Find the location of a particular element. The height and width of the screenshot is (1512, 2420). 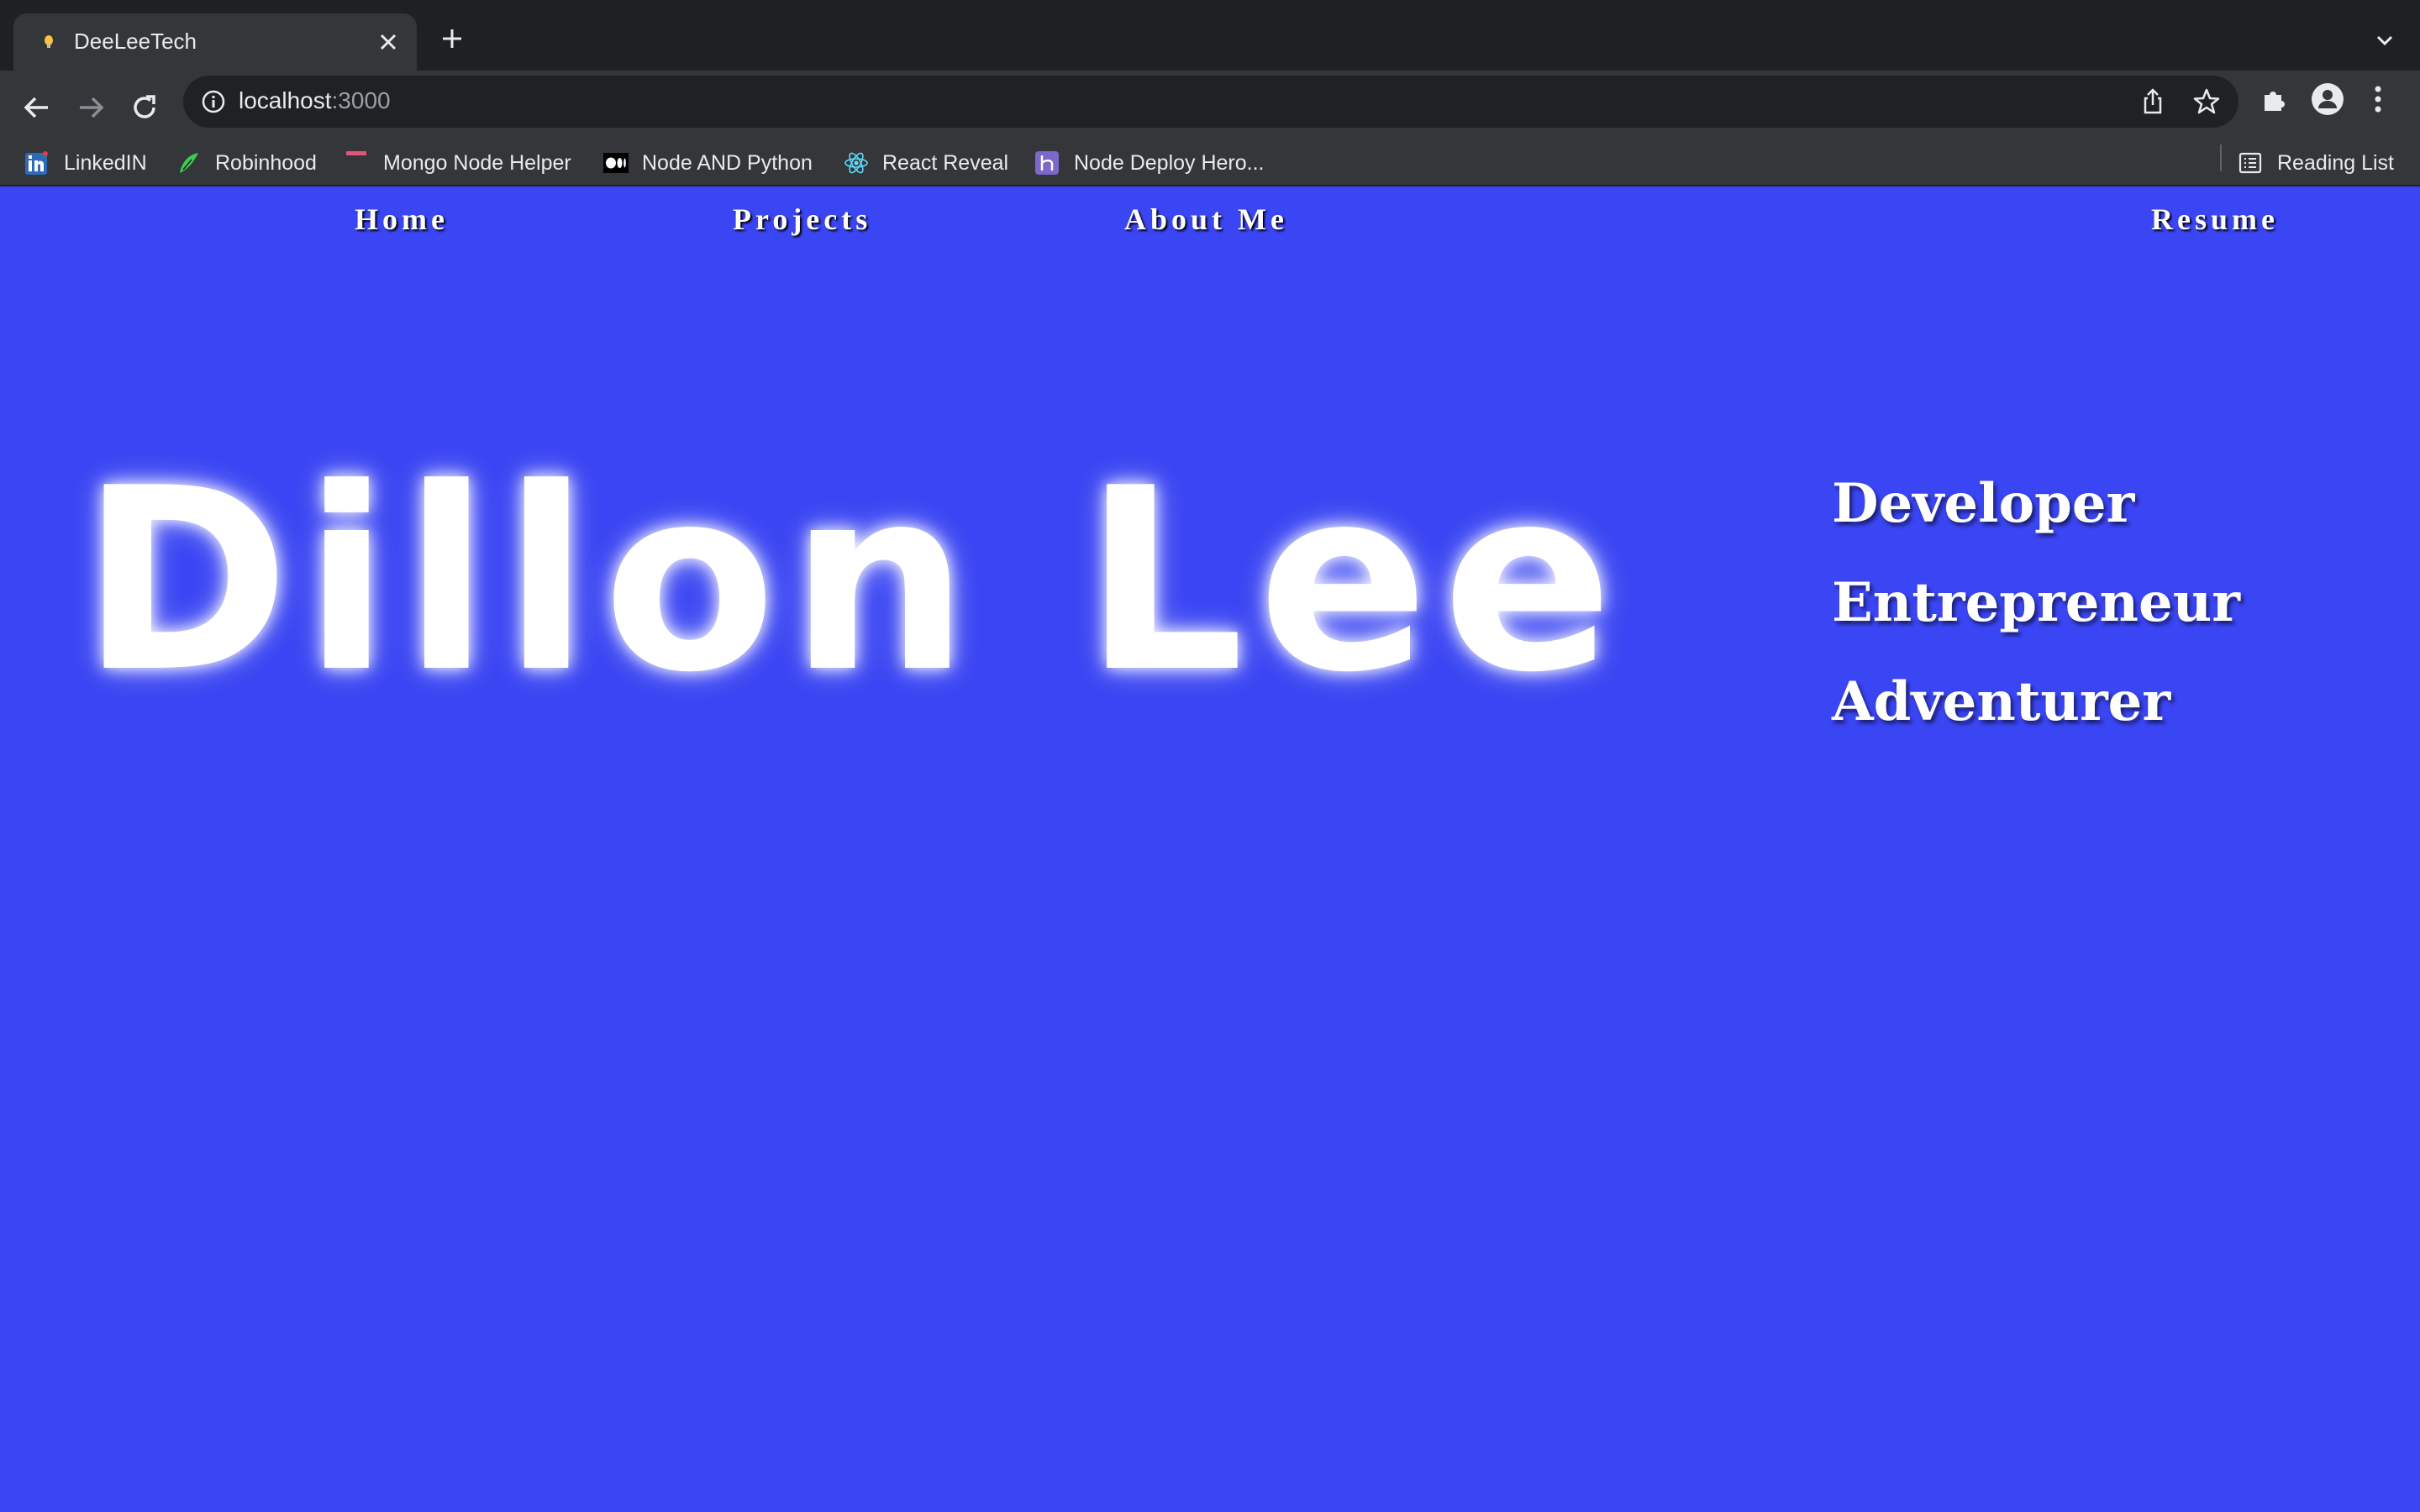

roles-list: Developer Entrepreneur Adventurer is located at coordinates (2036, 620).